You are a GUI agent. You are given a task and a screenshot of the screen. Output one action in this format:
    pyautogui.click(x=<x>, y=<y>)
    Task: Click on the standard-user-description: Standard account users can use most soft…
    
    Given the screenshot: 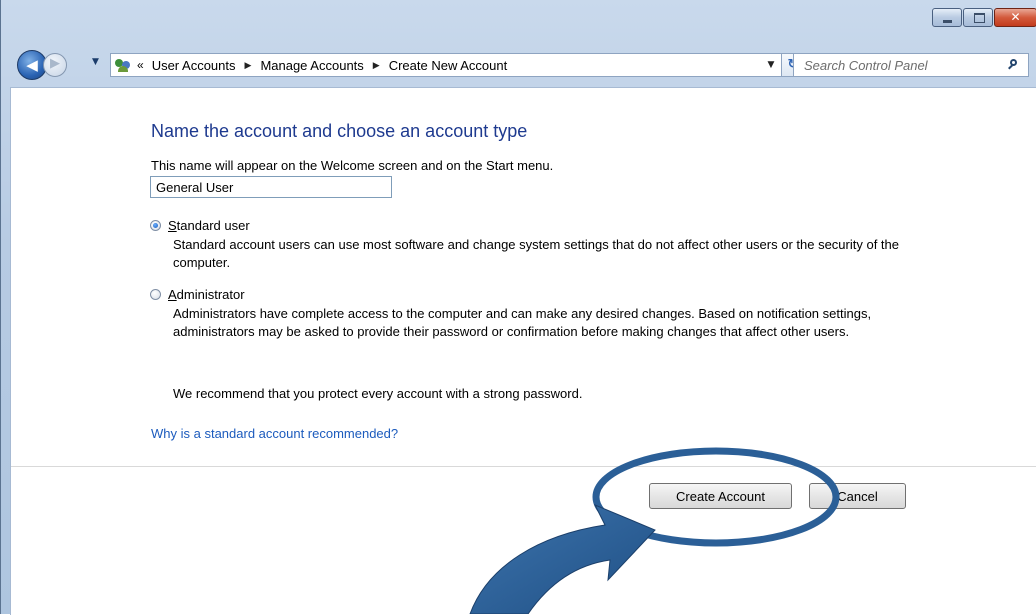 What is the action you would take?
    pyautogui.click(x=536, y=253)
    